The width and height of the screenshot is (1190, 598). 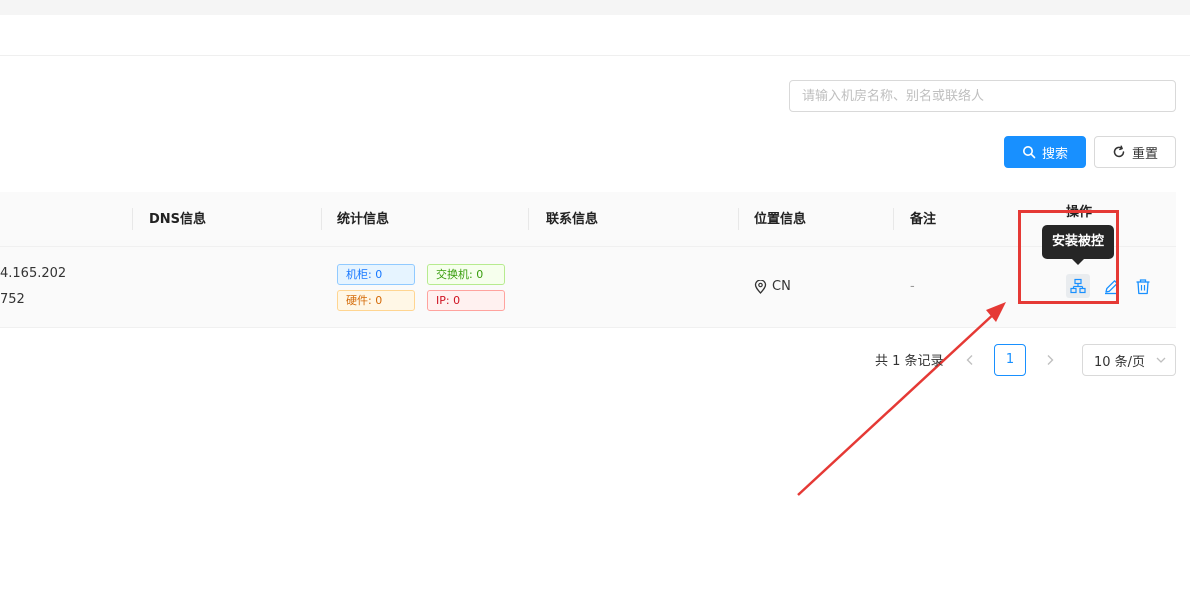 What do you see at coordinates (588, 287) in the screenshot?
I see `table-row` at bounding box center [588, 287].